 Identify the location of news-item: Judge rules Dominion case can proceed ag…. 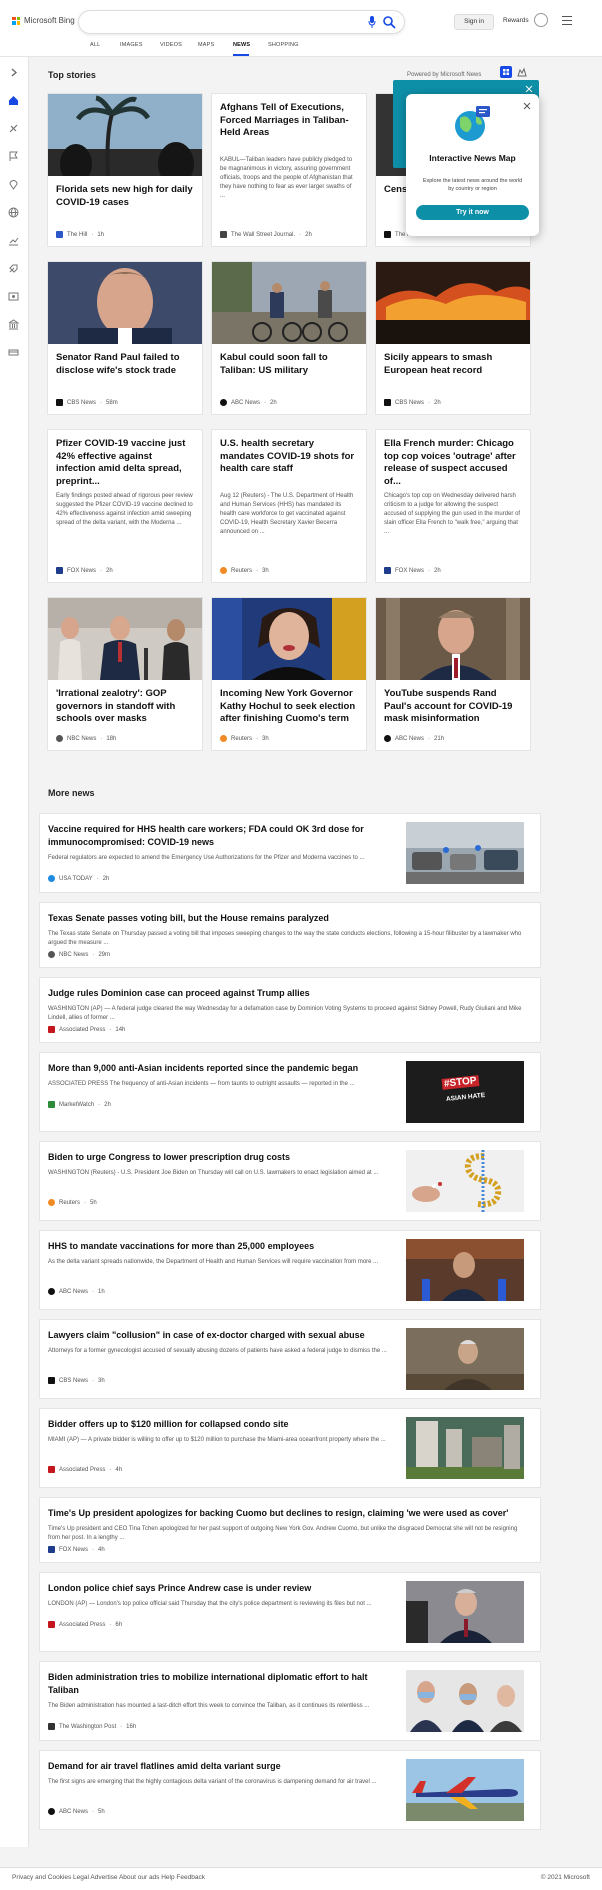
(290, 1010).